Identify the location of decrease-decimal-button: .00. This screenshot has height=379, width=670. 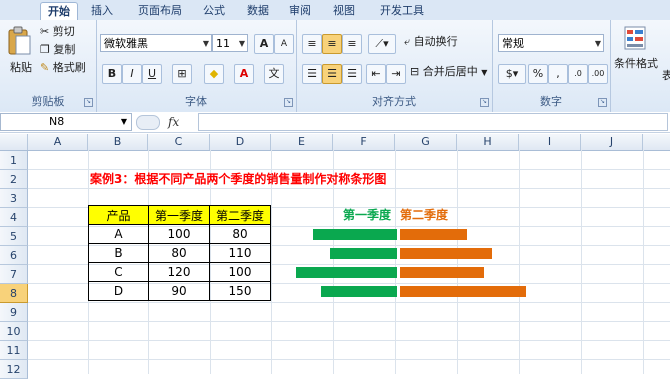
(598, 74).